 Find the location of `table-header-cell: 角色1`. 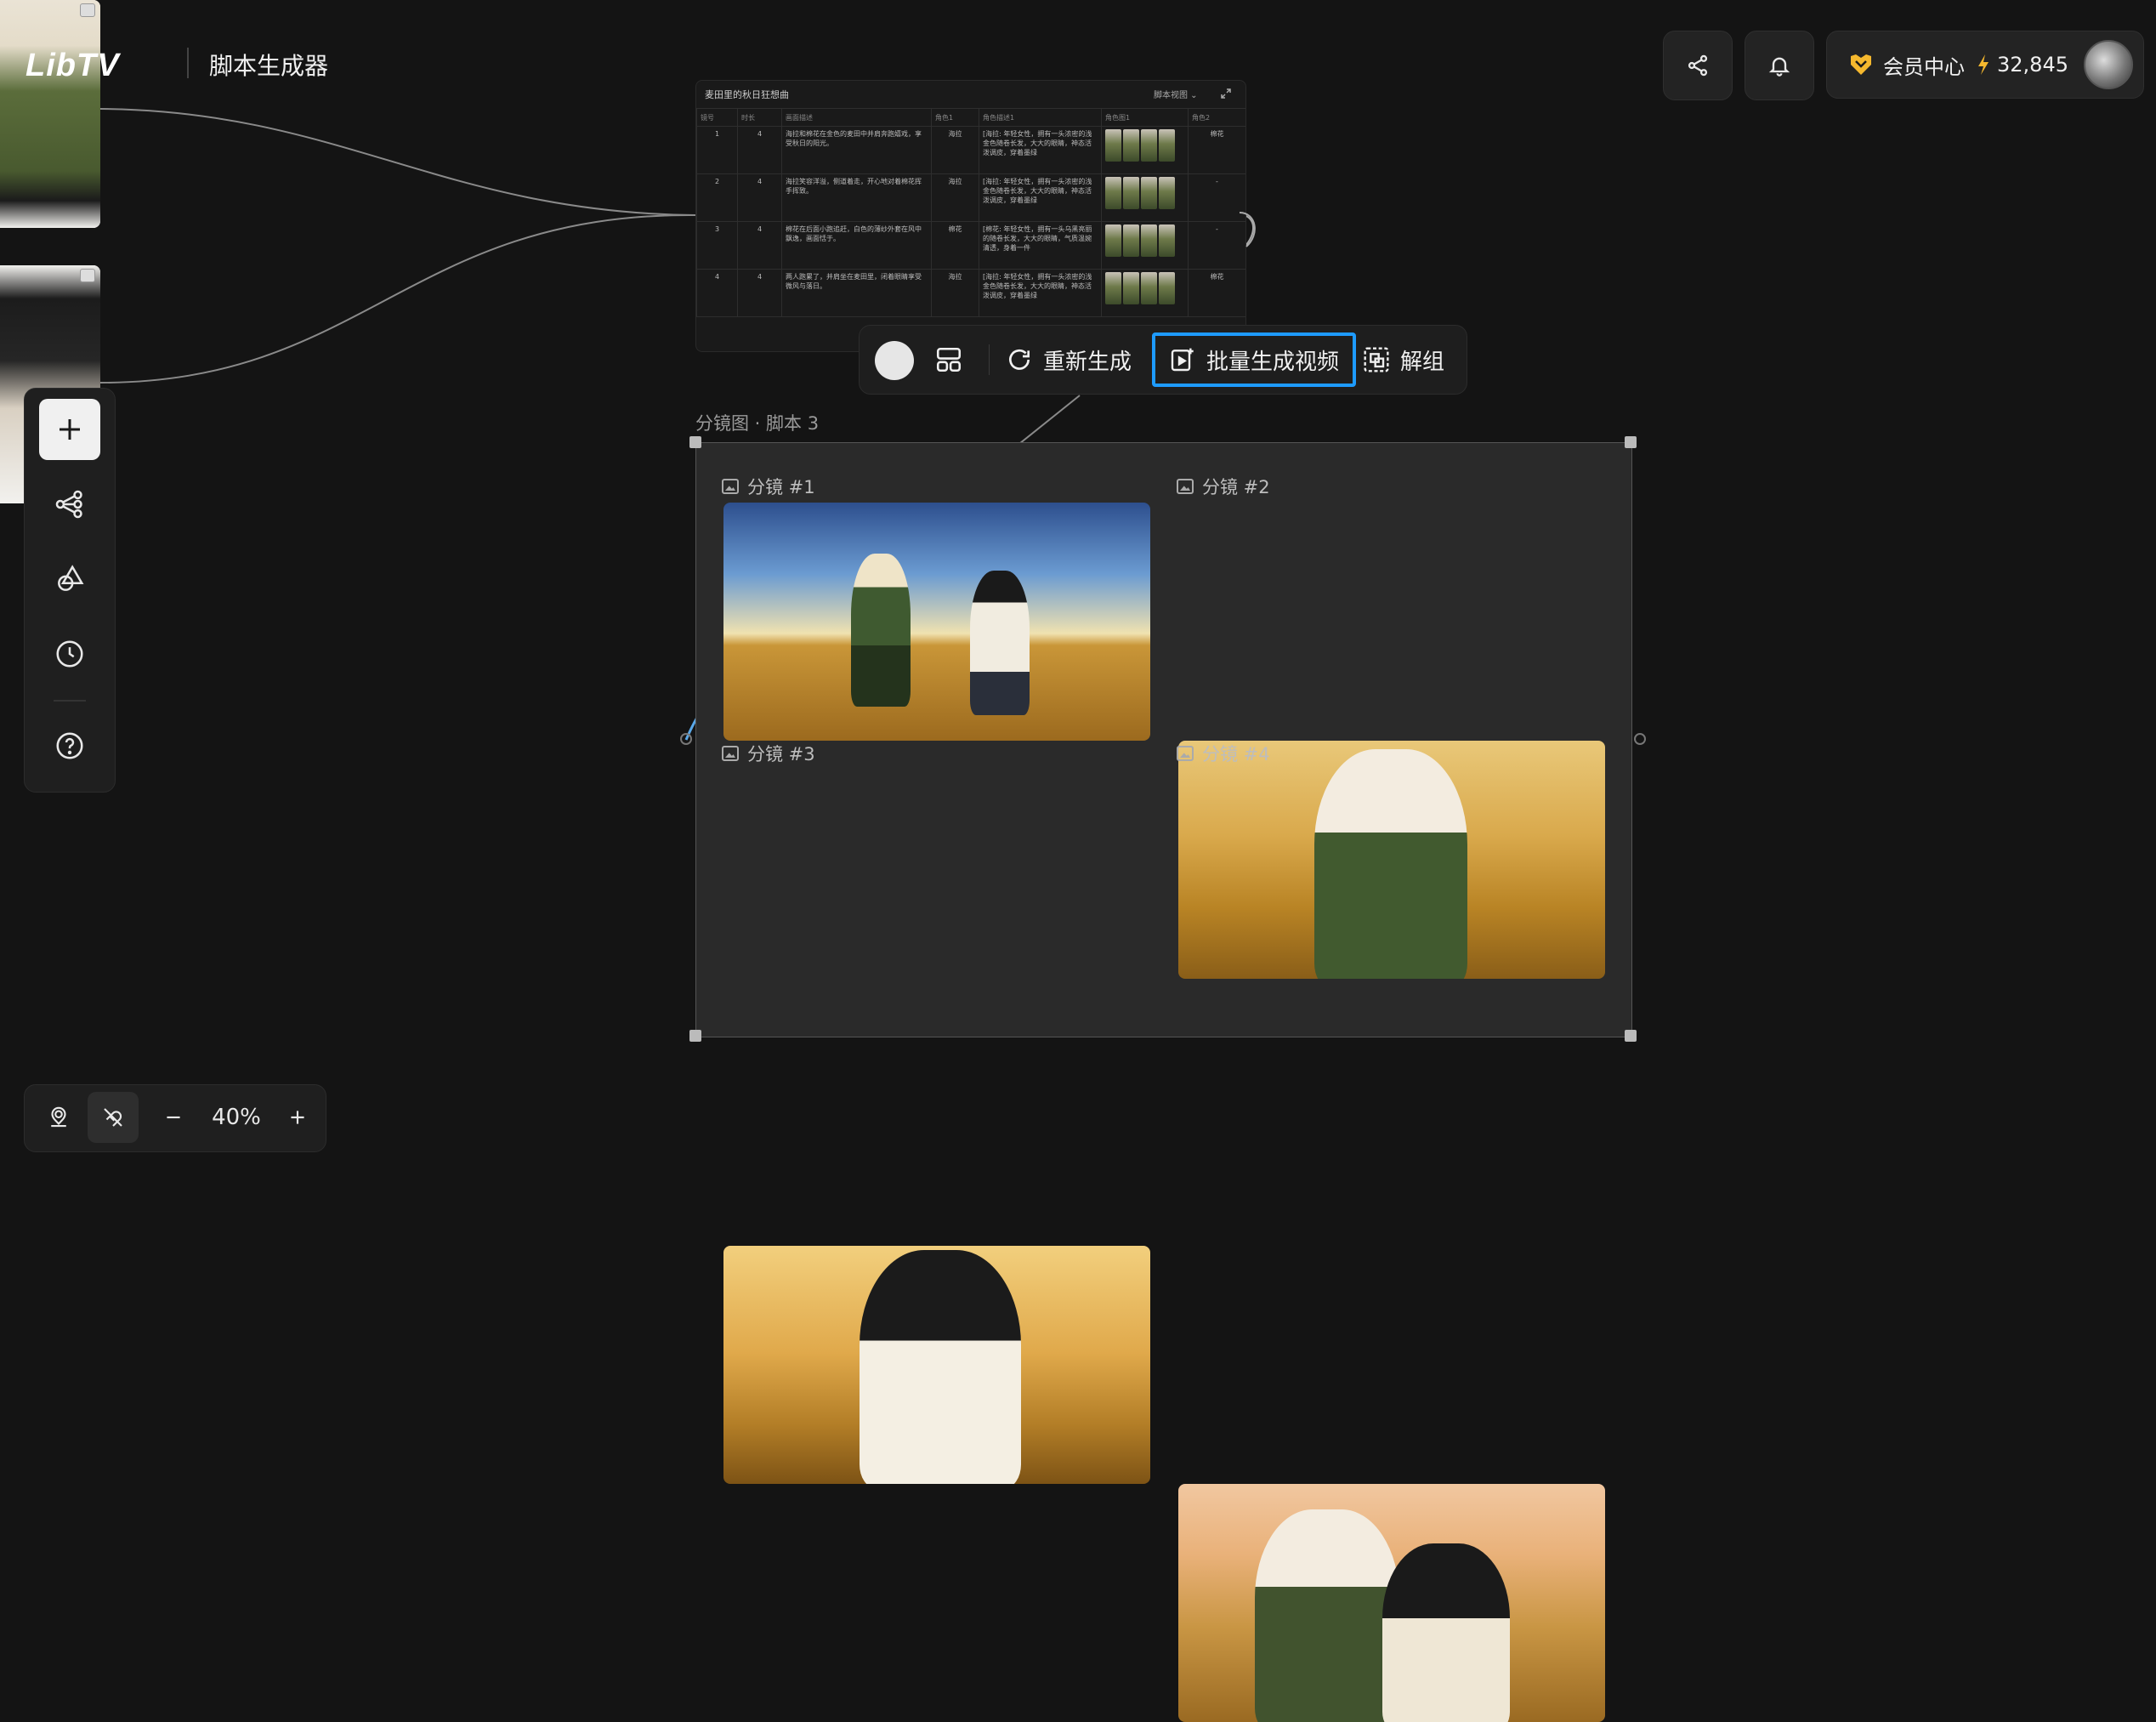

table-header-cell: 角色1 is located at coordinates (955, 117).